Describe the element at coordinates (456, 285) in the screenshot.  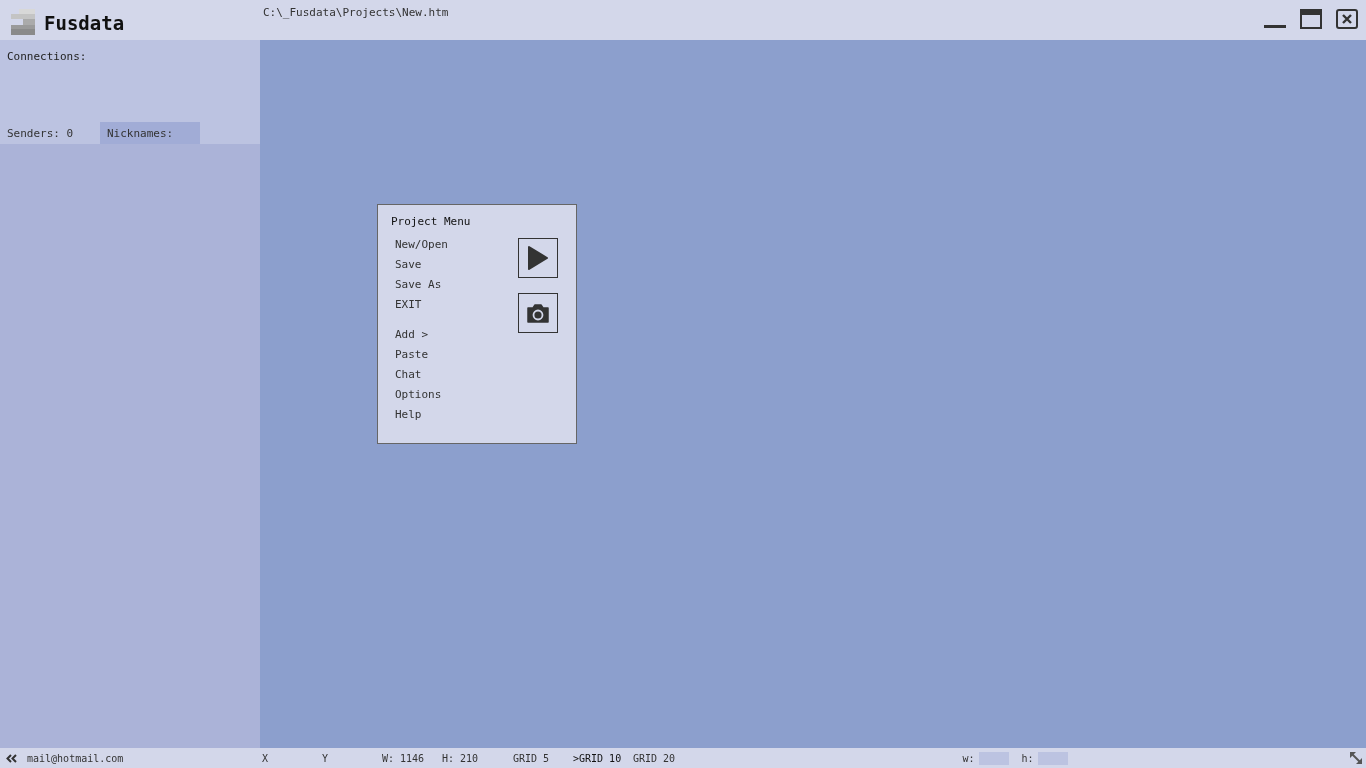
I see `menu-item: Save As` at that location.